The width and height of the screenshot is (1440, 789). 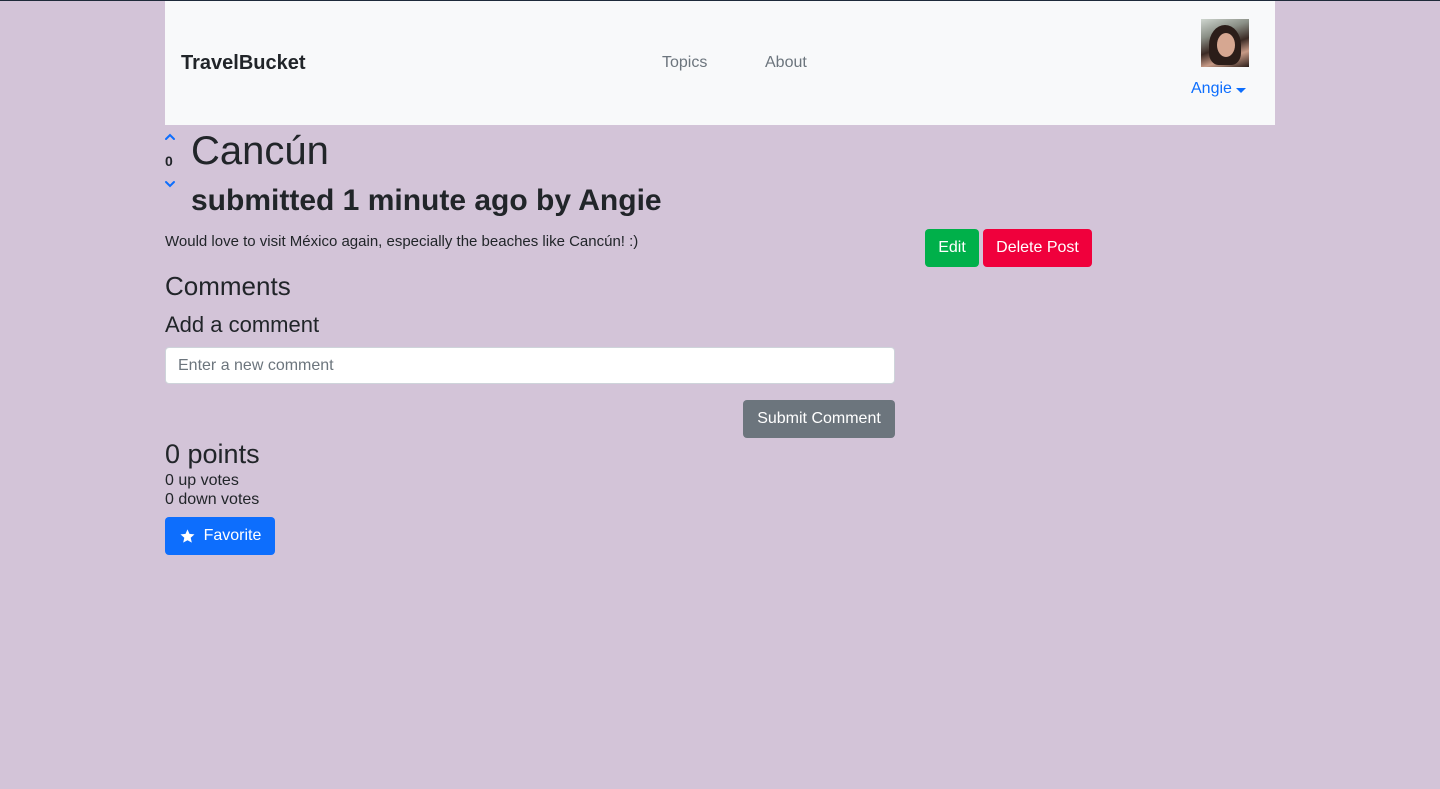 I want to click on post-title: Cancún, so click(x=260, y=151).